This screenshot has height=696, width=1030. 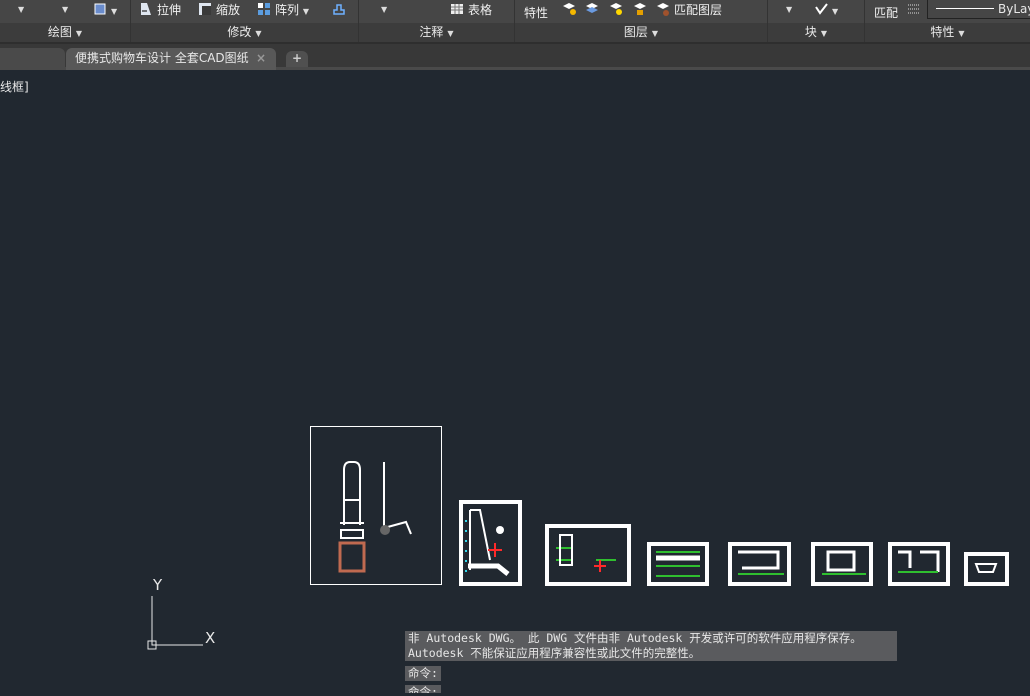 I want to click on ucs-x-label: X, so click(x=210, y=638).